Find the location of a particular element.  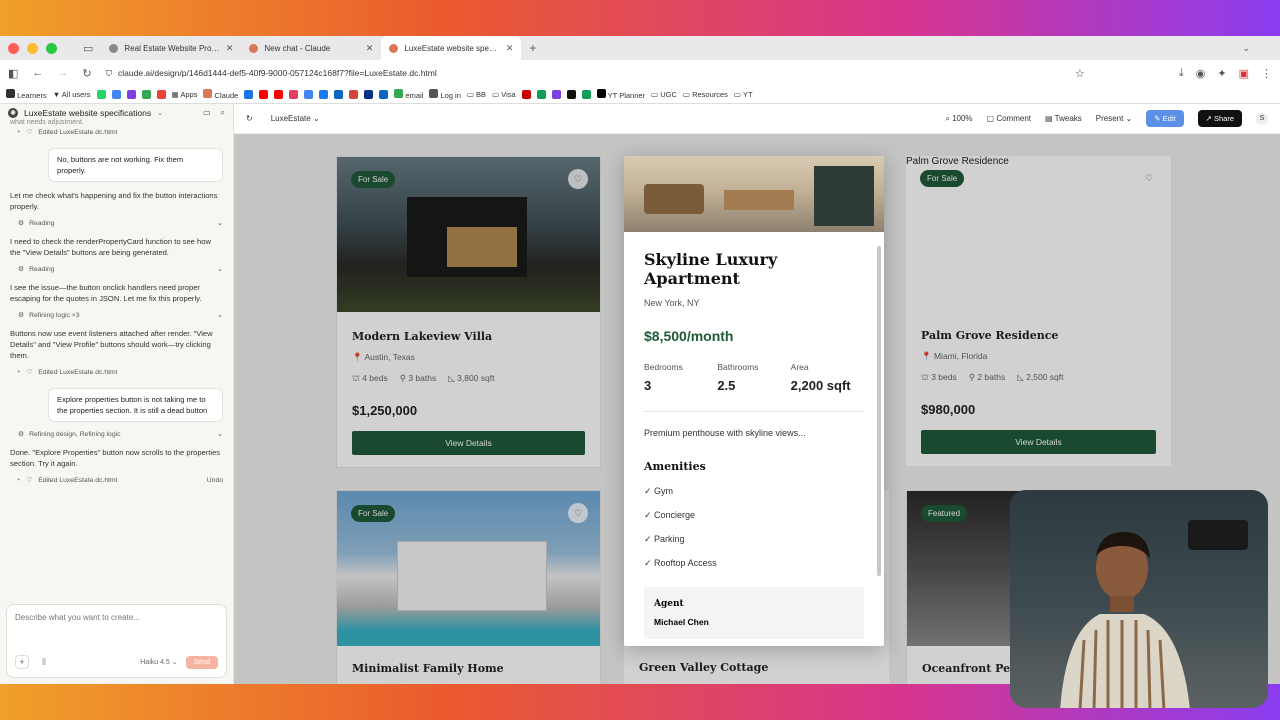

share-button: ↗ Share is located at coordinates (1219, 118).